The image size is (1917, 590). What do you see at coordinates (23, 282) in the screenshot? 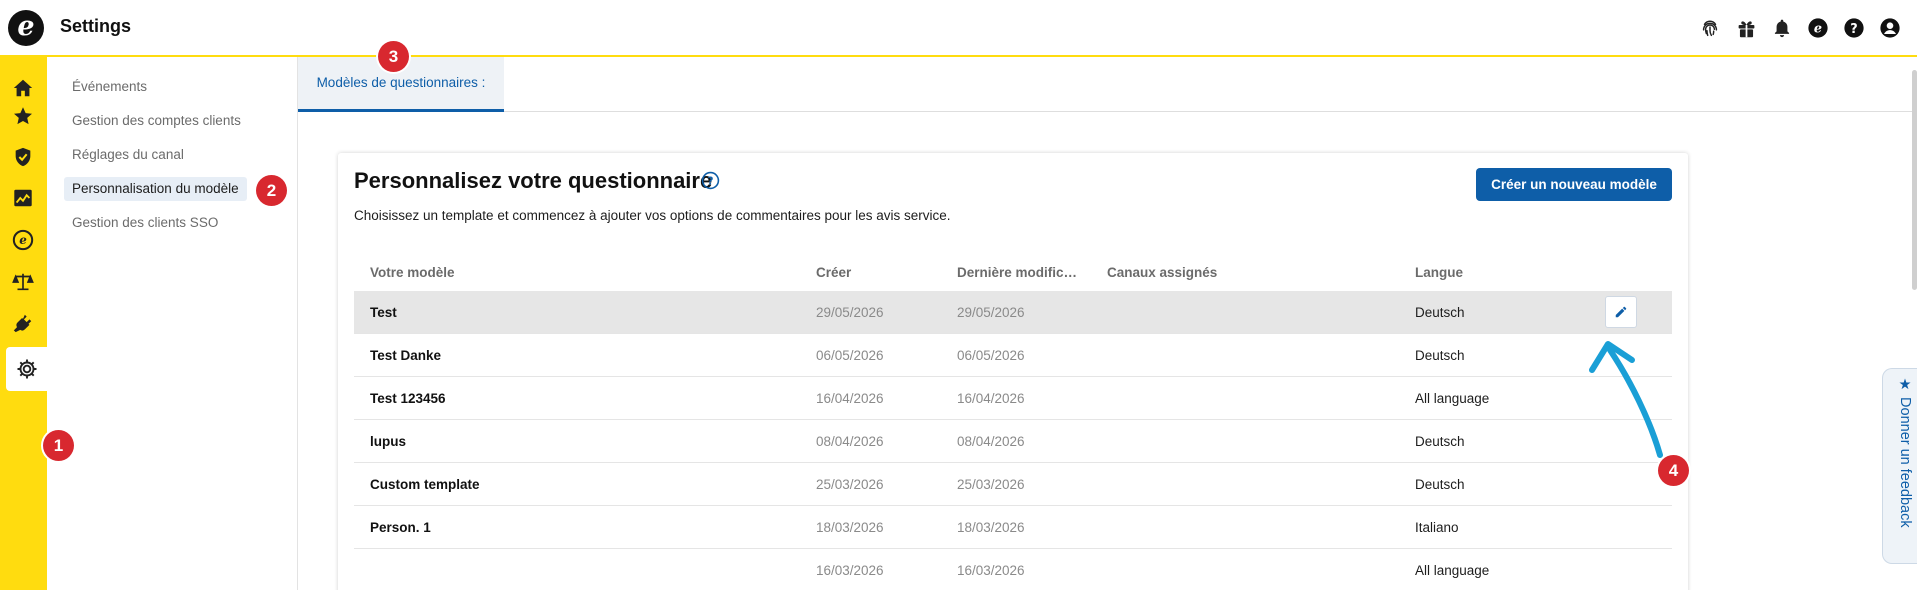
I see `scales-icon` at bounding box center [23, 282].